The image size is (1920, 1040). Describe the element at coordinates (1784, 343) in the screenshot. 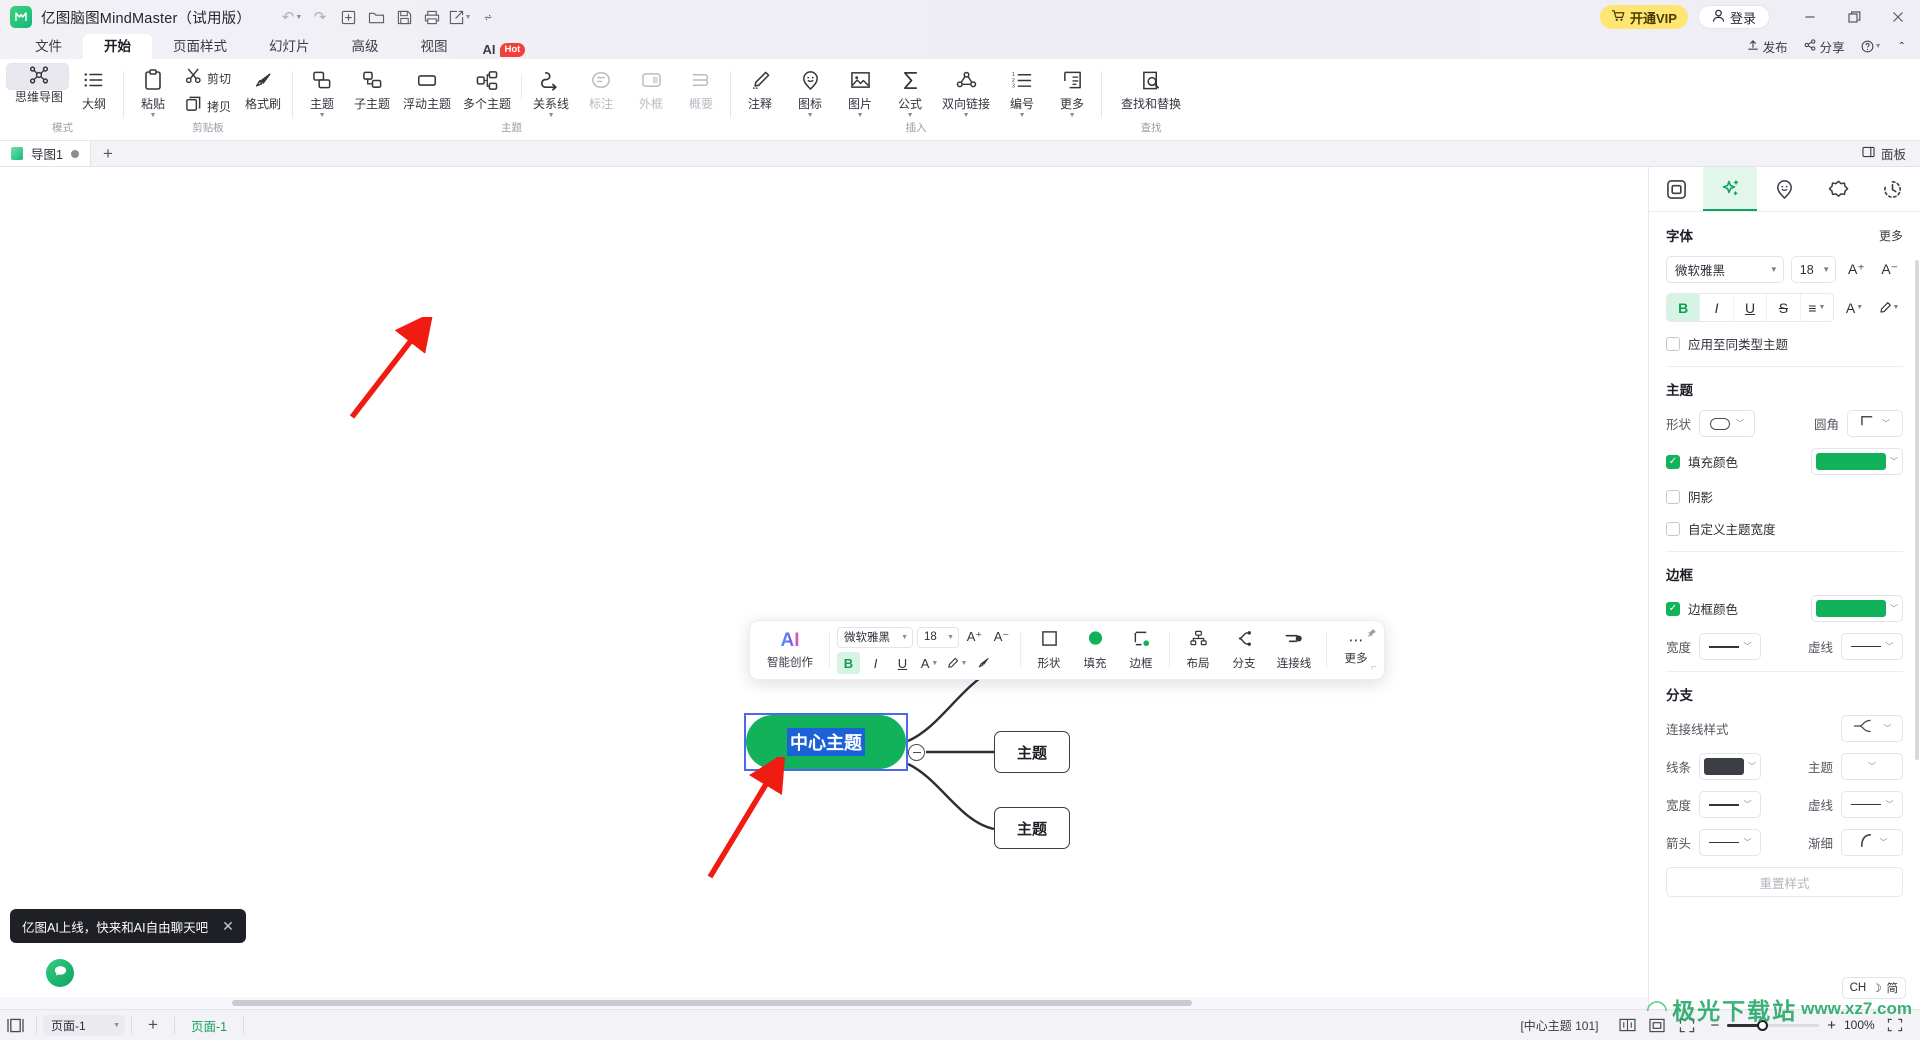

I see `apply-same-type-checkbox: 应用至同类型主题` at that location.